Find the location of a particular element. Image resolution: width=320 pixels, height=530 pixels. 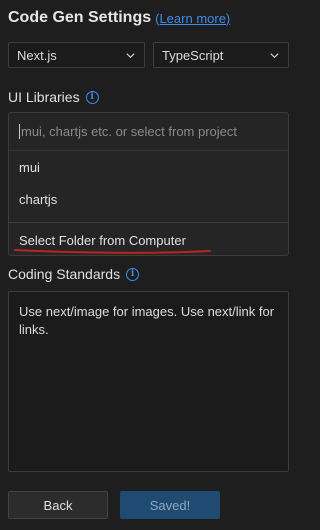

text-caret is located at coordinates (19, 131).